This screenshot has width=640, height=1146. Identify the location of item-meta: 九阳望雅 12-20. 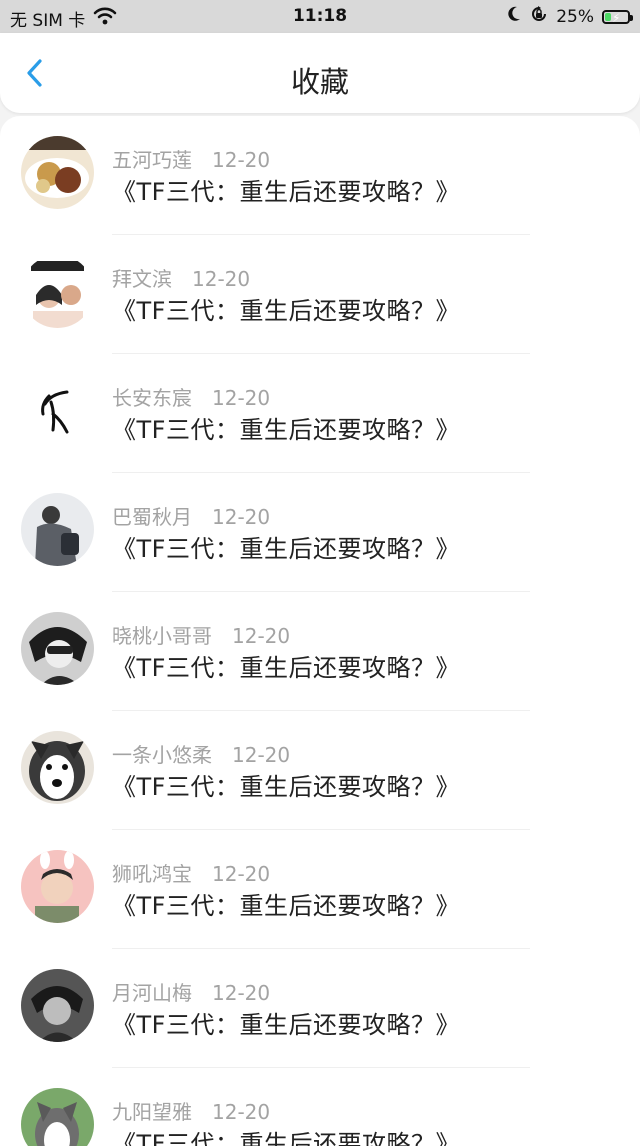
(191, 1110).